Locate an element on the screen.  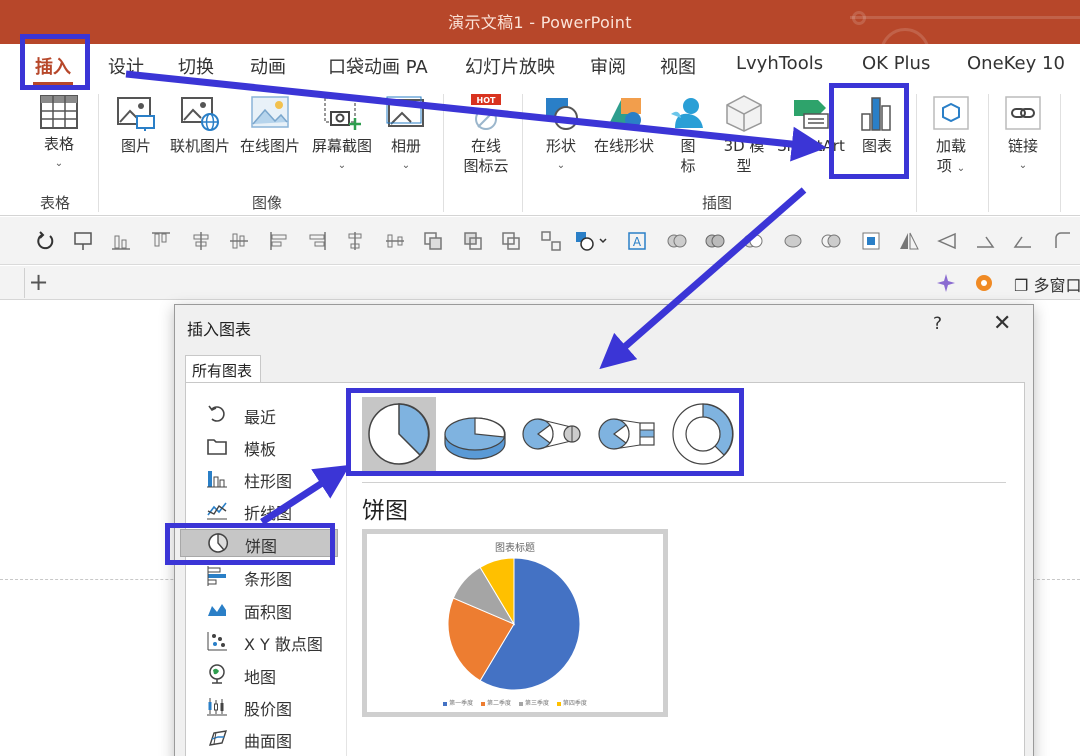
3d-model-label-line1: 3D 模 is located at coordinates (744, 146).